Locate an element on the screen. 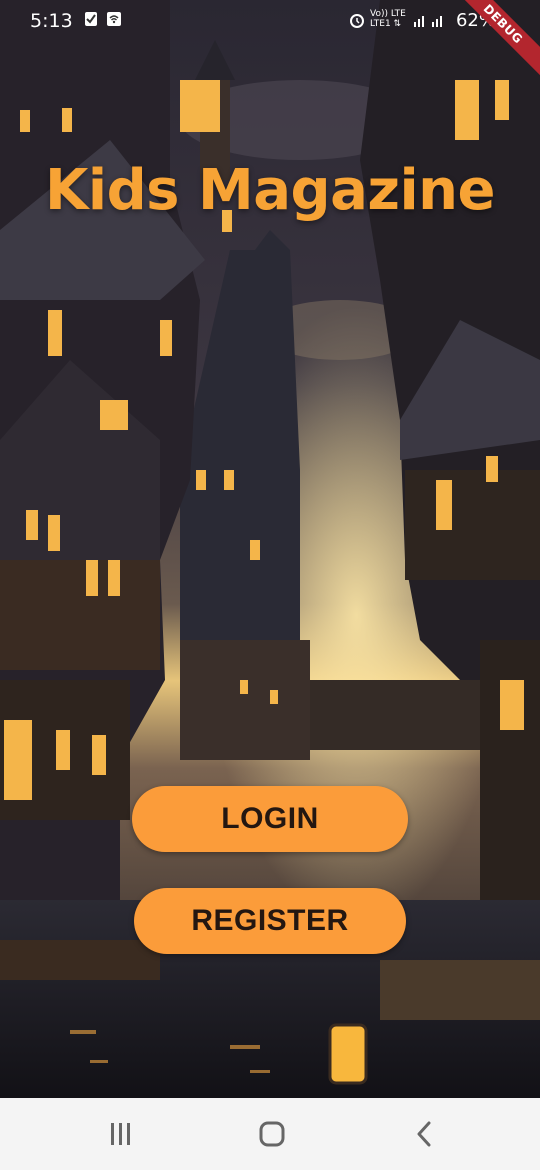 The height and width of the screenshot is (1170, 540). login-button: LOGIN is located at coordinates (270, 819).